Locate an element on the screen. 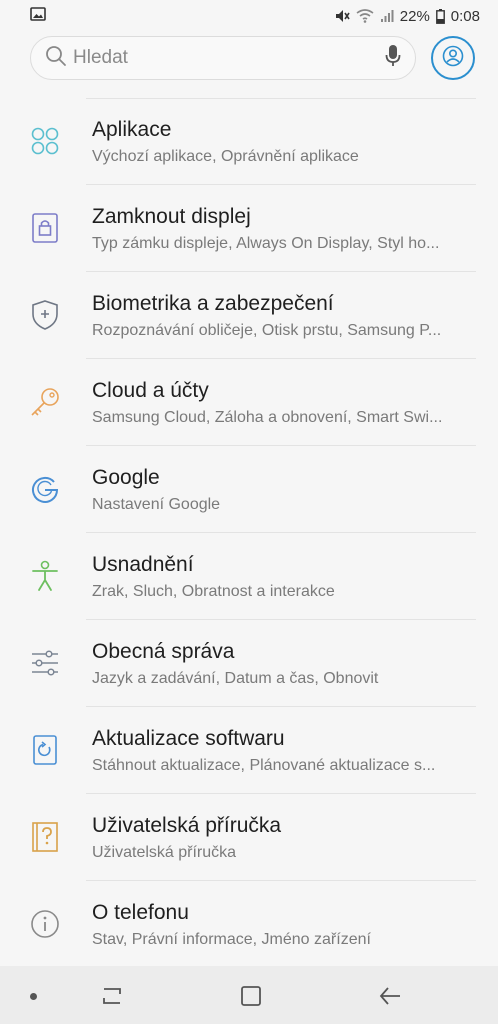  navigation-bar is located at coordinates (249, 995).